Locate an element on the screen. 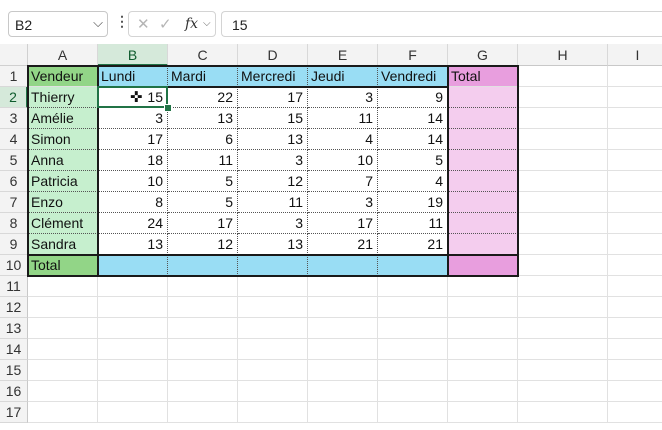 This screenshot has height=430, width=662. row-header-5: 5 is located at coordinates (14, 160).